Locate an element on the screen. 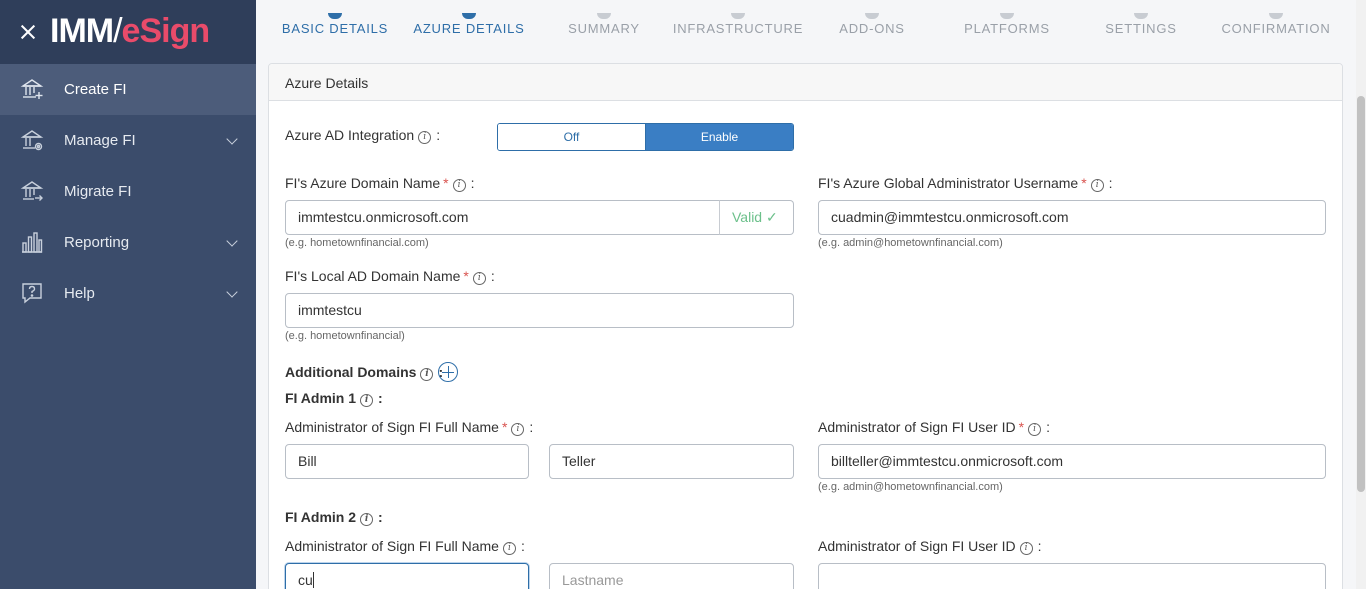  step-label: PLATFORMS is located at coordinates (1007, 28).